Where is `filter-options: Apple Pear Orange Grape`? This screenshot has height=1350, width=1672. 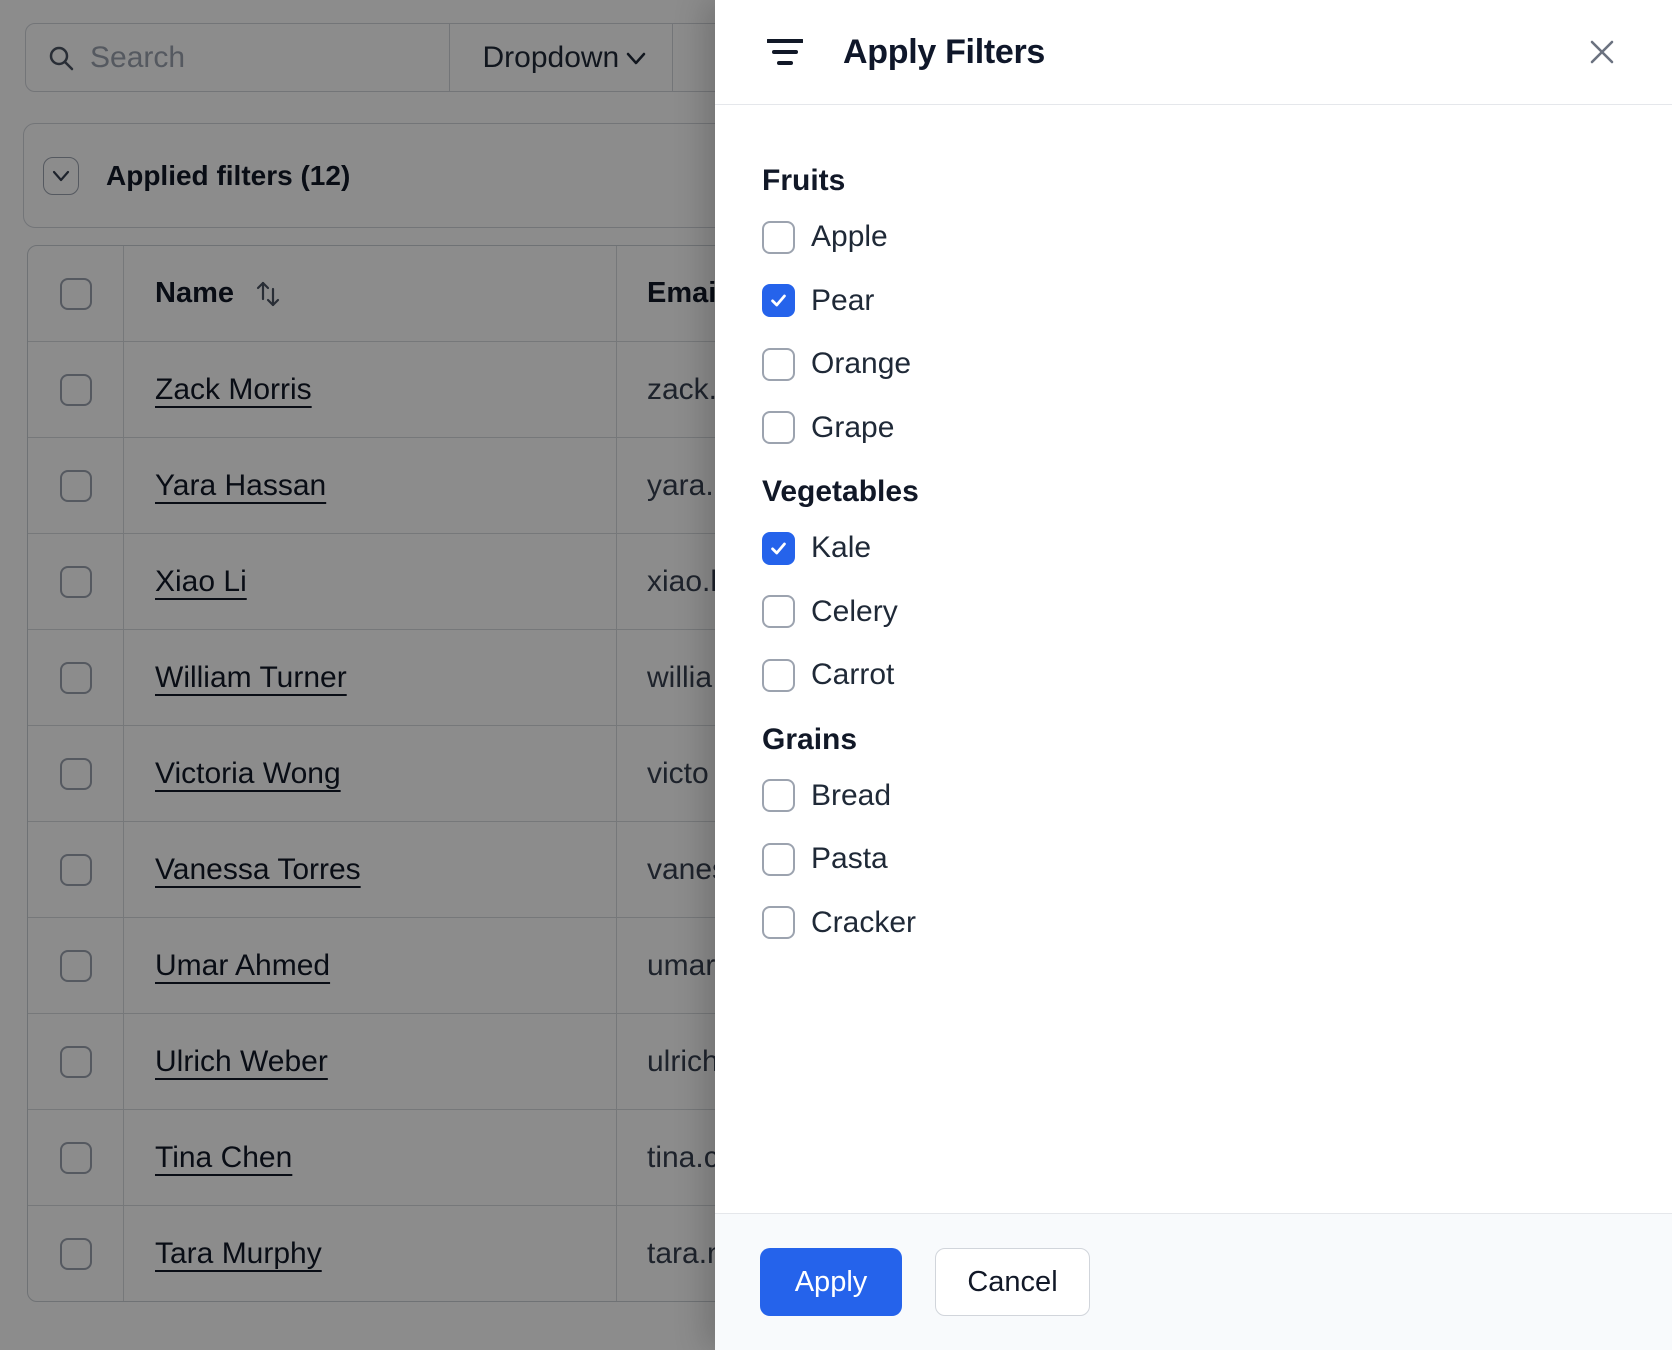
filter-options: Apple Pear Orange Grape is located at coordinates (1197, 332).